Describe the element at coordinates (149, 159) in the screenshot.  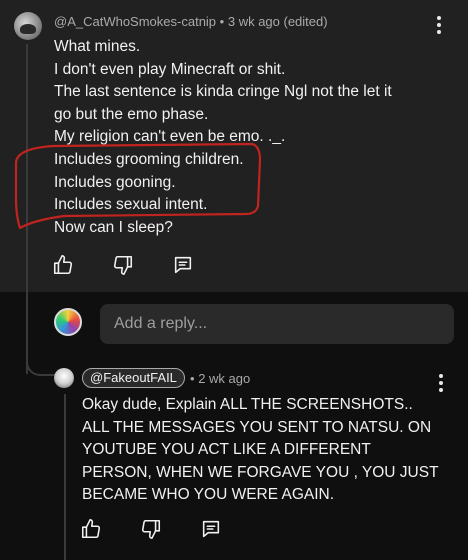
I see `comment-line: Includes grooming children.` at that location.